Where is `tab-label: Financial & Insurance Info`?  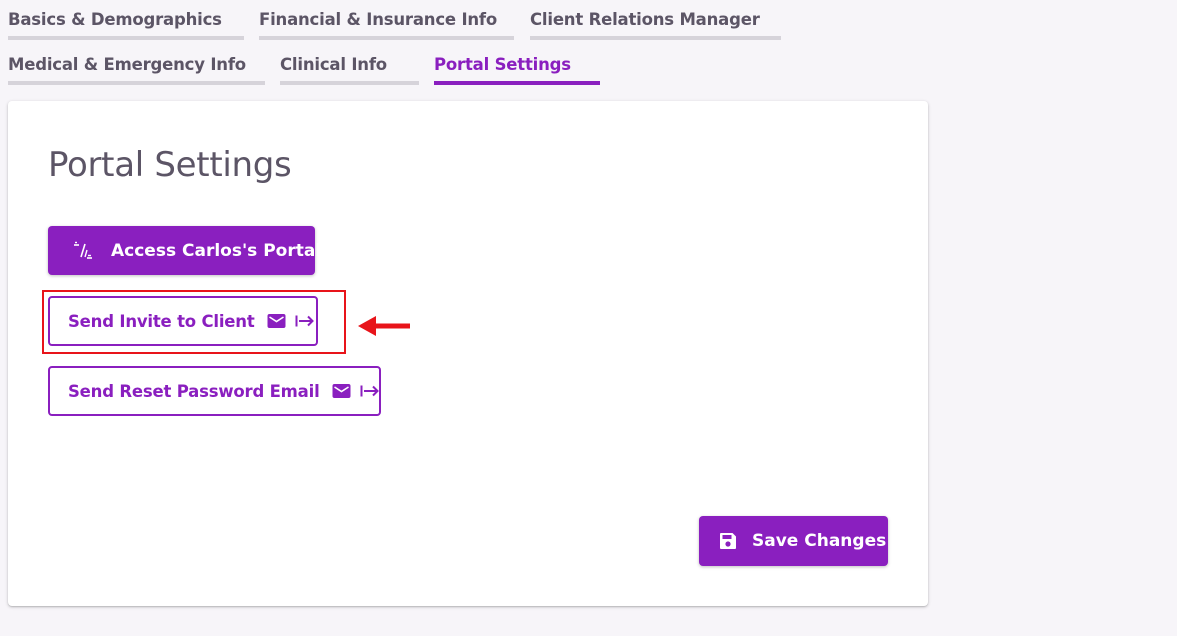 tab-label: Financial & Insurance Info is located at coordinates (378, 19).